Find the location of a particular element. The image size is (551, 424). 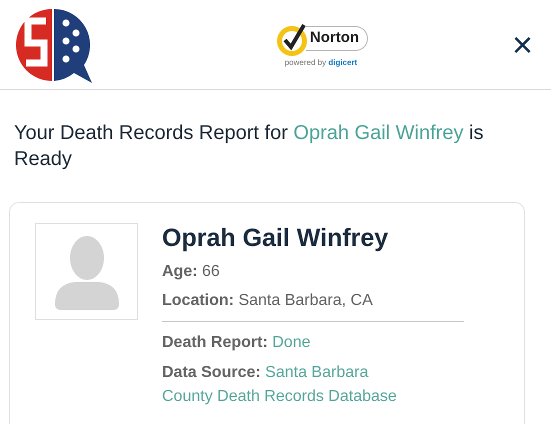

report-heading: Your Death Records Report for Oprah Gail Winfrey is Ready is located at coordinates (248, 146).